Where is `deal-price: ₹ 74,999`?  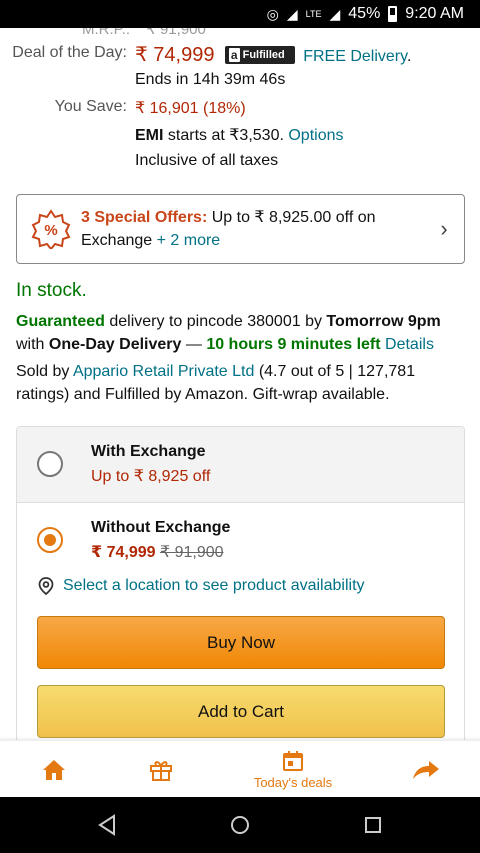 deal-price: ₹ 74,999 is located at coordinates (175, 55).